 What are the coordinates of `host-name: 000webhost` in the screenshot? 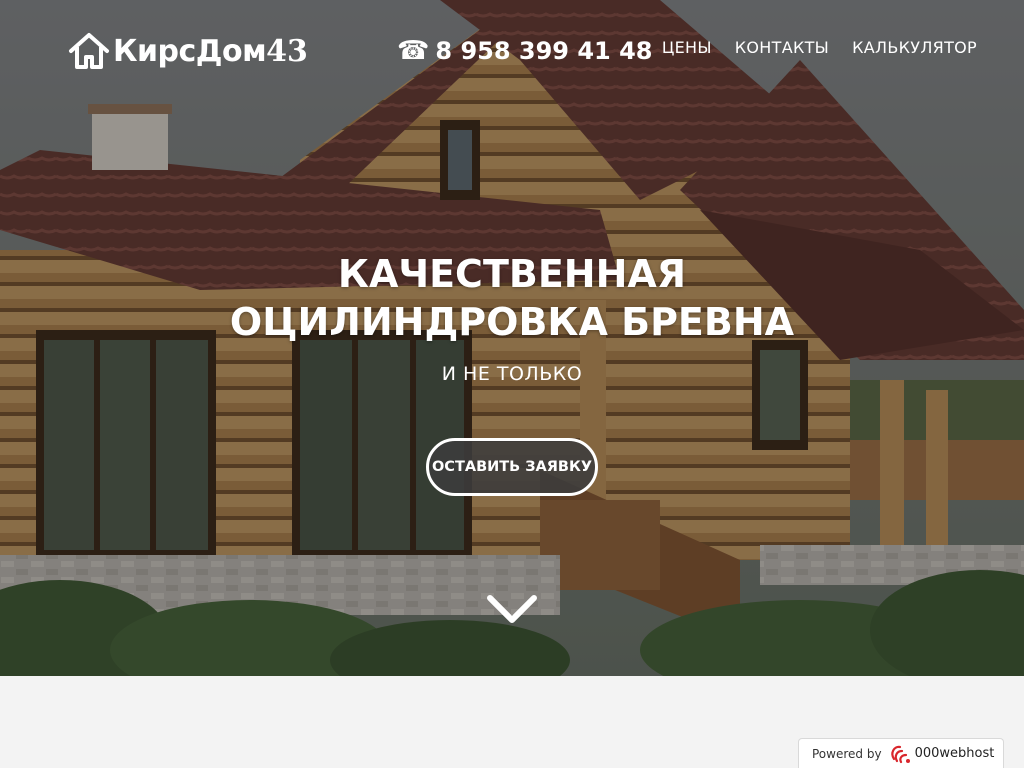 It's located at (954, 753).